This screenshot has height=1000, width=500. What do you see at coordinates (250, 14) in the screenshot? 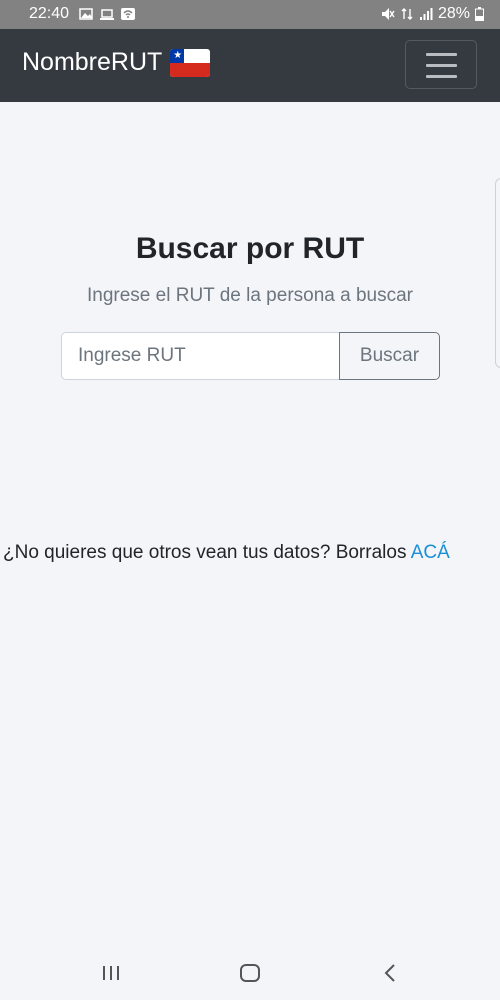
I see `status-bar: 22:40 28%` at bounding box center [250, 14].